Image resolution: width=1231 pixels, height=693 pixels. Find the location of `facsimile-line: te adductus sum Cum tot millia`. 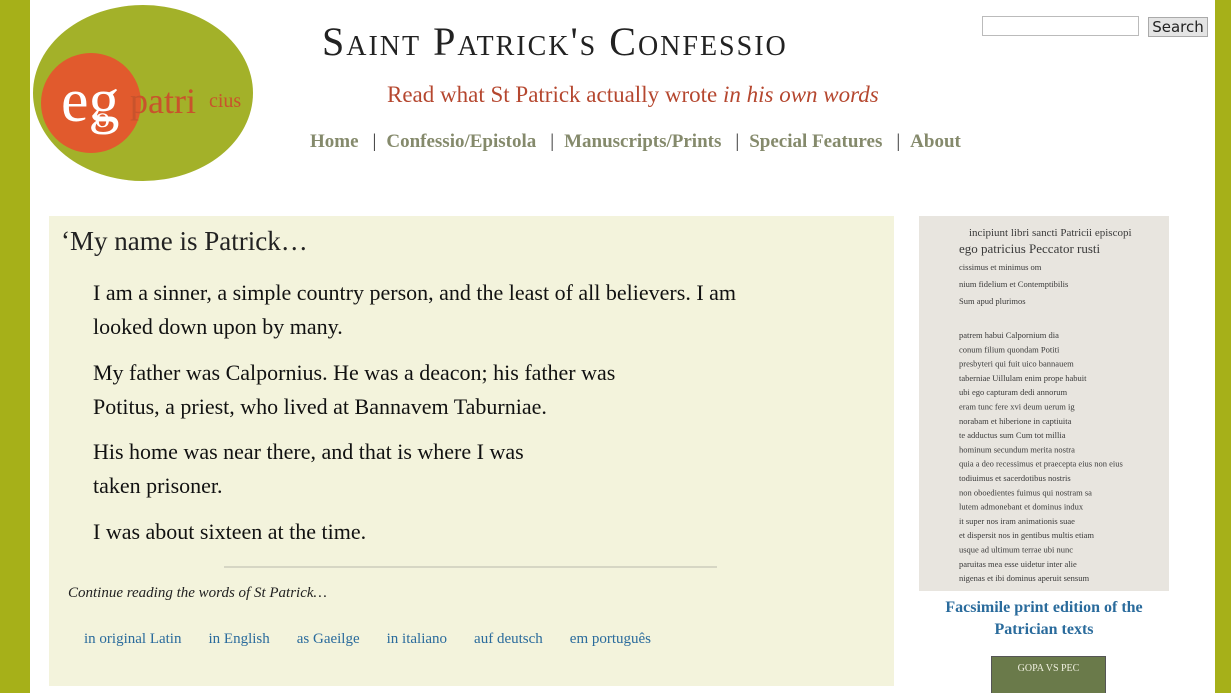

facsimile-line: te adductus sum Cum tot millia is located at coordinates (1012, 435).